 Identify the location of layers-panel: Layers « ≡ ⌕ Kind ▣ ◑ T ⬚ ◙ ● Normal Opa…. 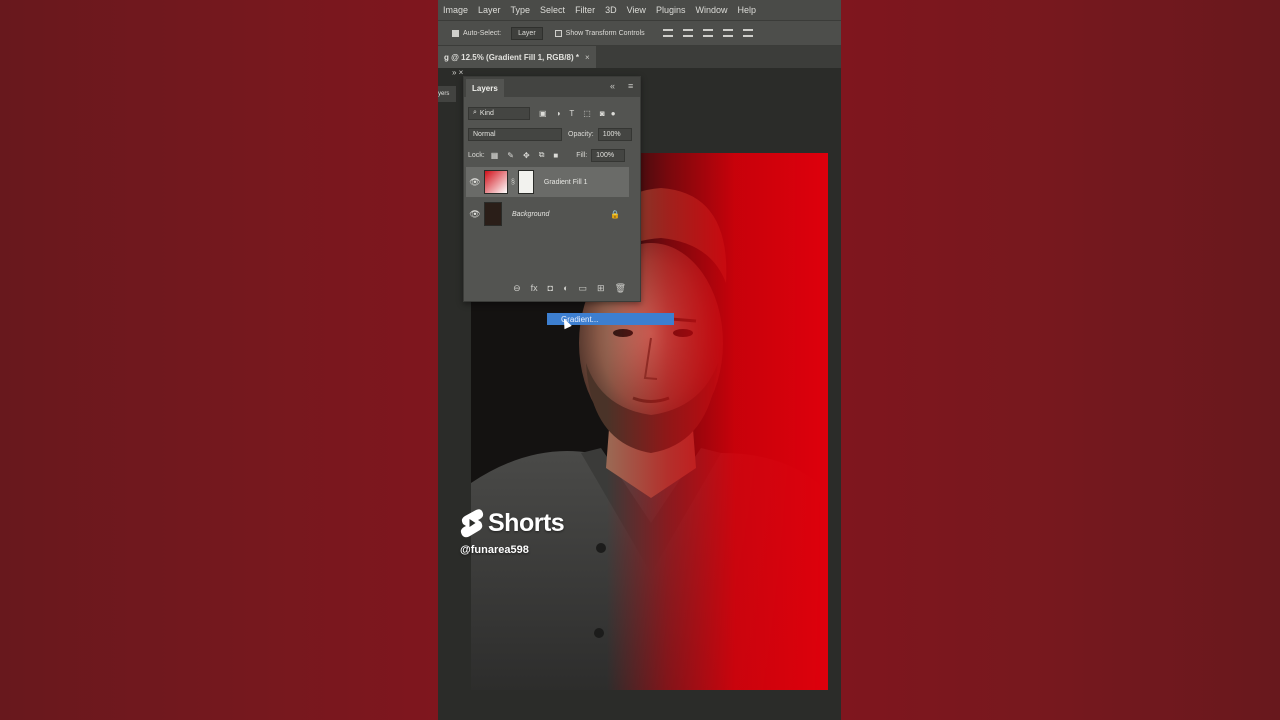
(552, 189).